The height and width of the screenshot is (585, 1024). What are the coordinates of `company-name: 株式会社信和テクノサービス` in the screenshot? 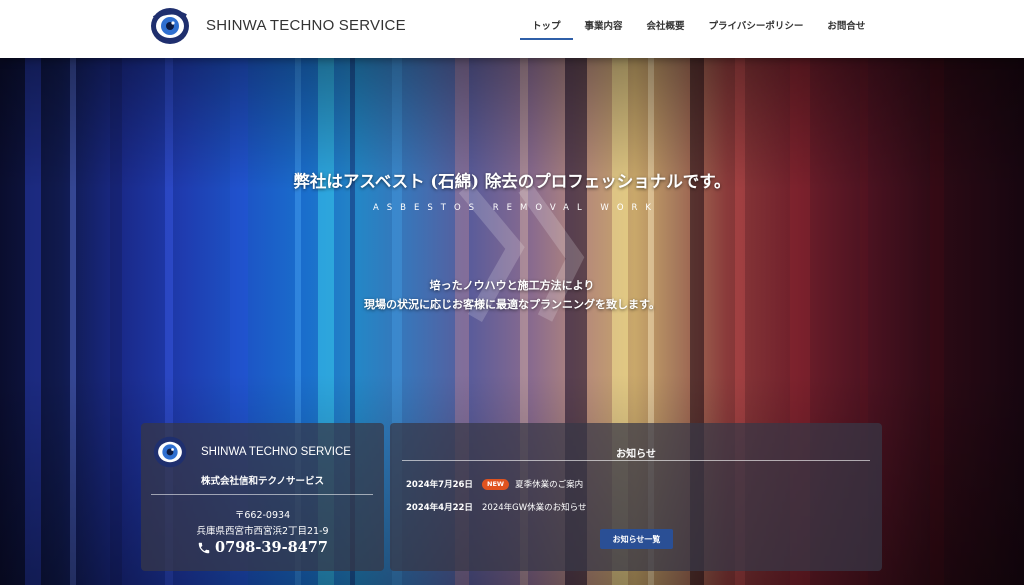 It's located at (262, 481).